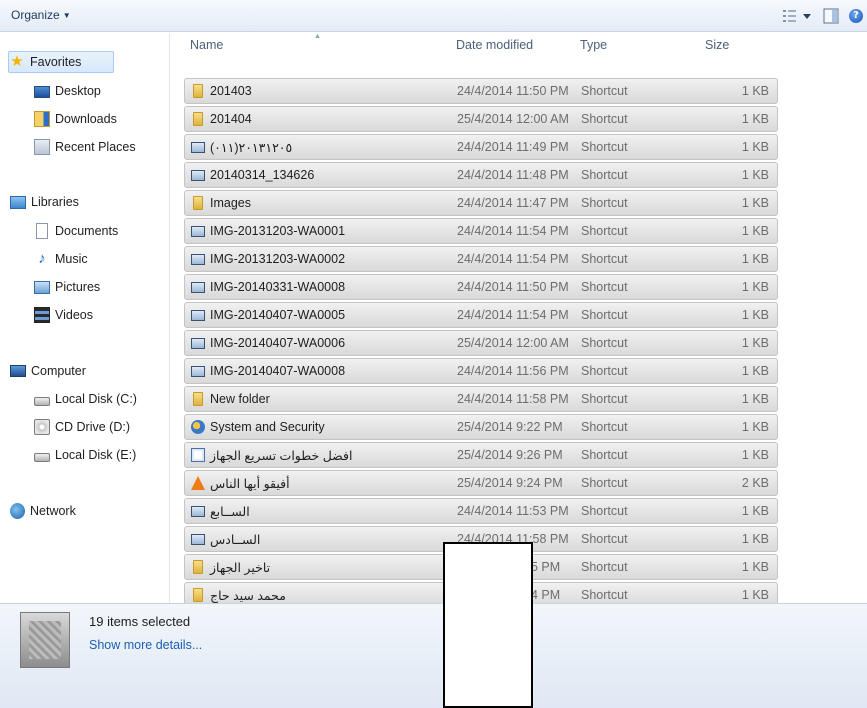 This screenshot has width=867, height=708. Describe the element at coordinates (78, 287) in the screenshot. I see `nav-label: Pictures` at that location.